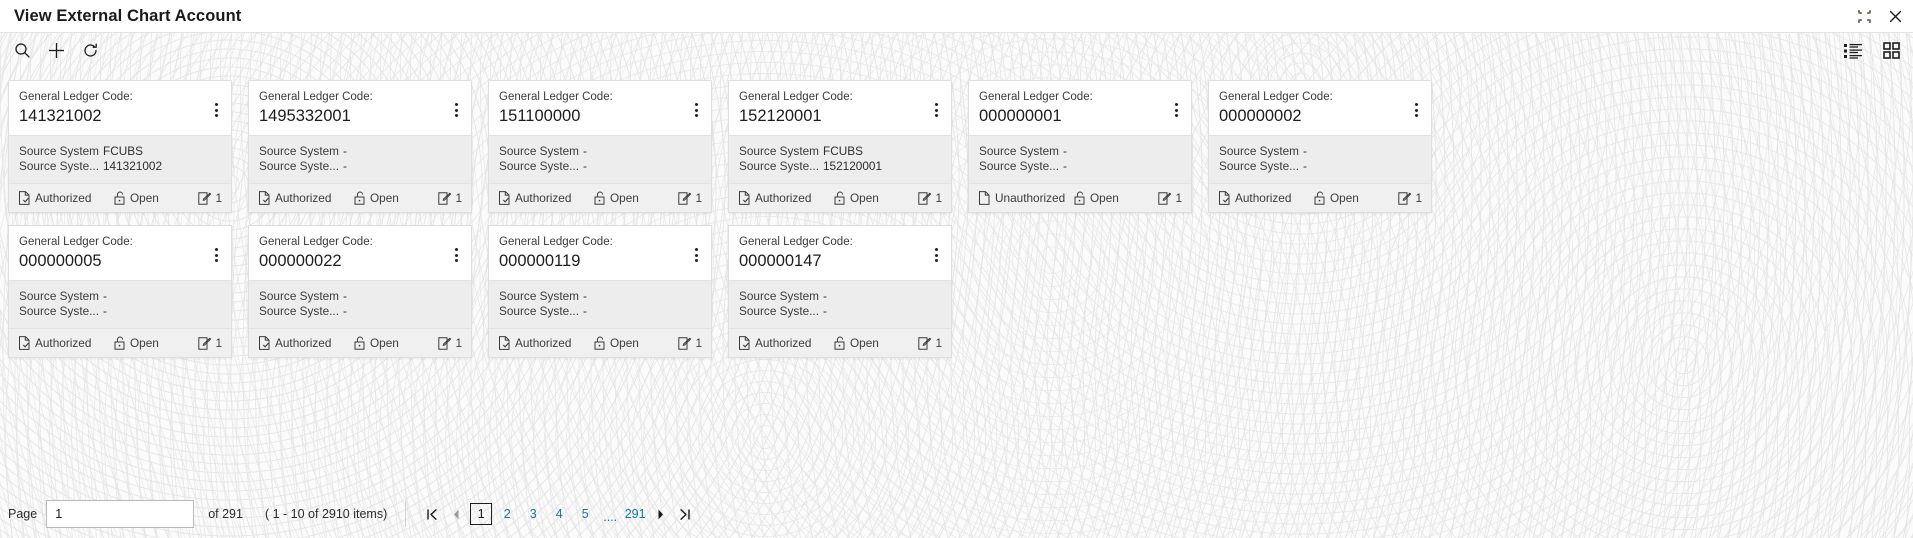 The width and height of the screenshot is (1913, 538). I want to click on search-icon, so click(22, 51).